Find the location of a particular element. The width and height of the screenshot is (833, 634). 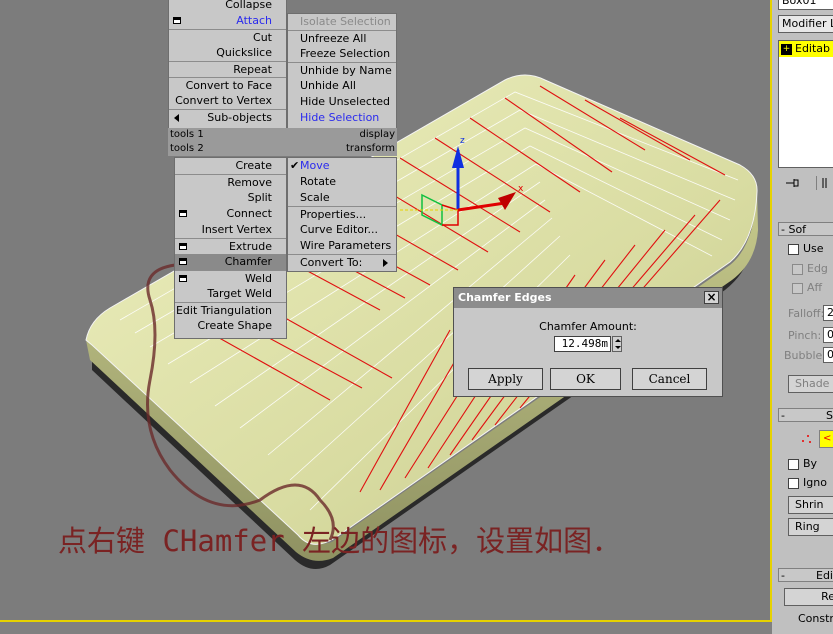

spinner-icon is located at coordinates (617, 344).